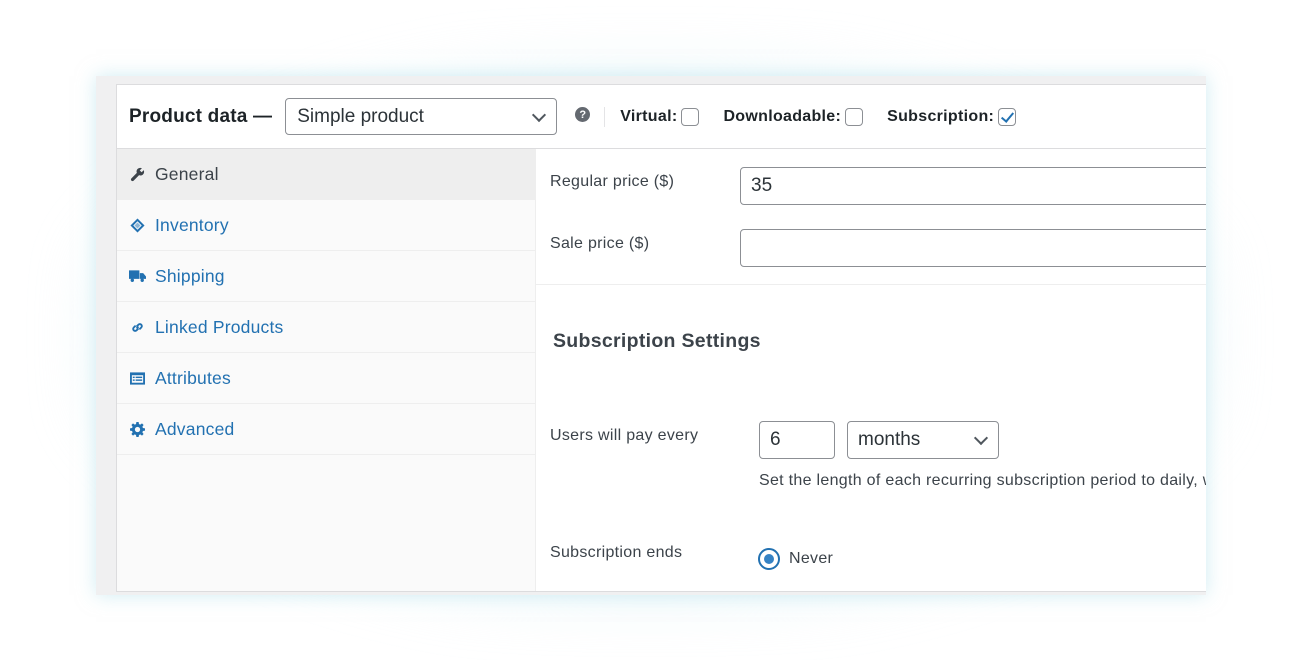 This screenshot has width=1300, height=660. Describe the element at coordinates (326, 378) in the screenshot. I see `tab-attributes: Attributes` at that location.